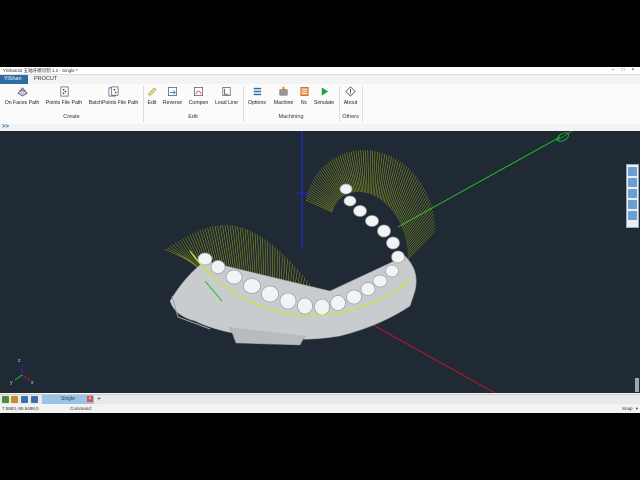  I want to click on close-tab-icon: ×, so click(90, 399).